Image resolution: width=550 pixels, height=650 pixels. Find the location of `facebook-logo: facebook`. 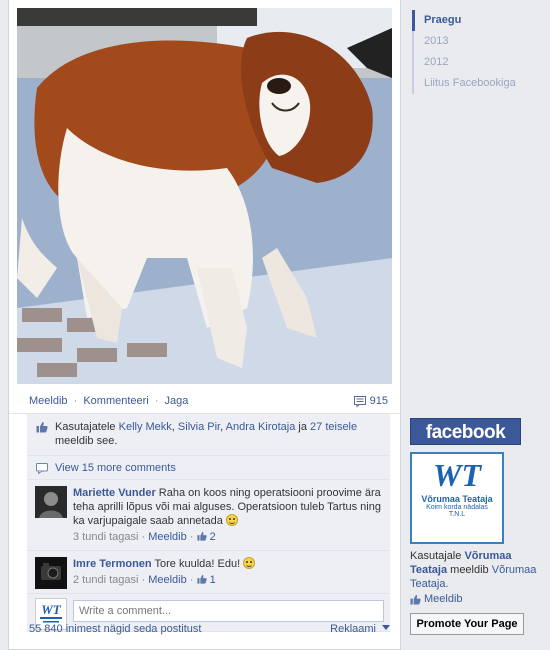

facebook-logo: facebook is located at coordinates (465, 431).